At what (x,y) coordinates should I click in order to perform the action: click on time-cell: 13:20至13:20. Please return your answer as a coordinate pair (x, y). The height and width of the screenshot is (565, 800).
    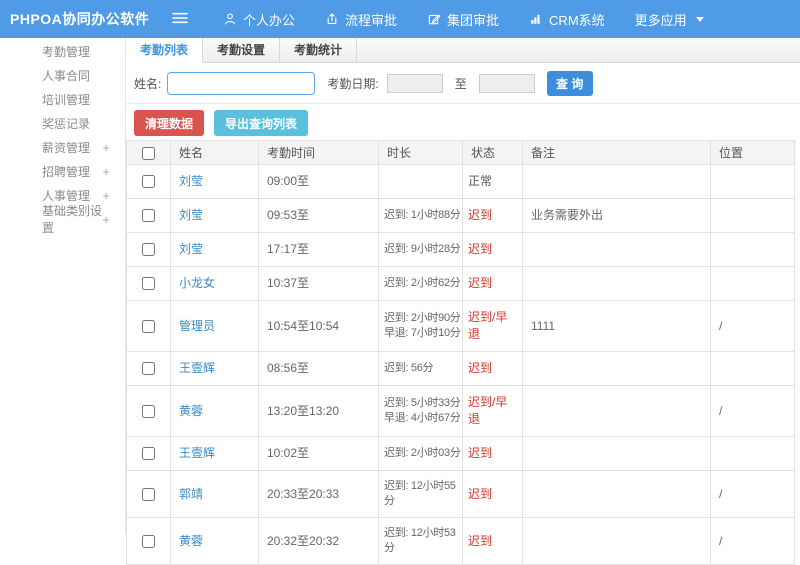
    Looking at the image, I should click on (318, 411).